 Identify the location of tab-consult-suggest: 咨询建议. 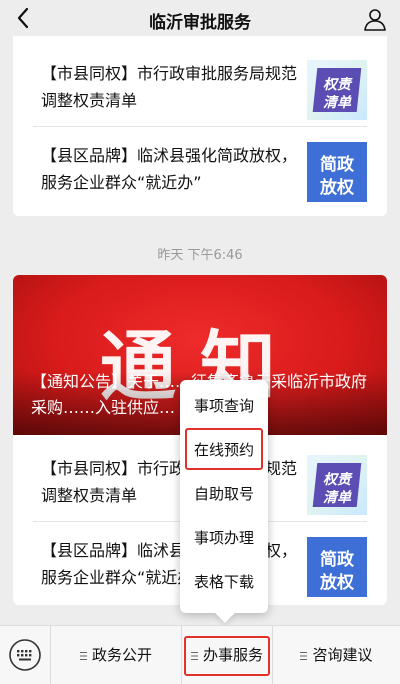
(336, 655).